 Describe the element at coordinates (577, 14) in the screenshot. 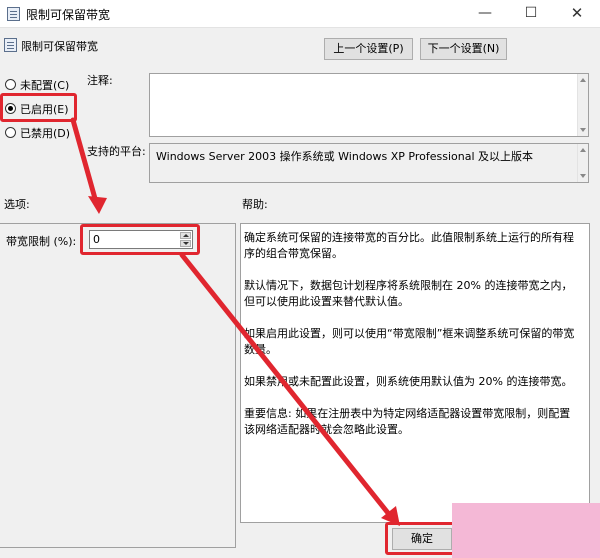

I see `close-button: ✕` at that location.